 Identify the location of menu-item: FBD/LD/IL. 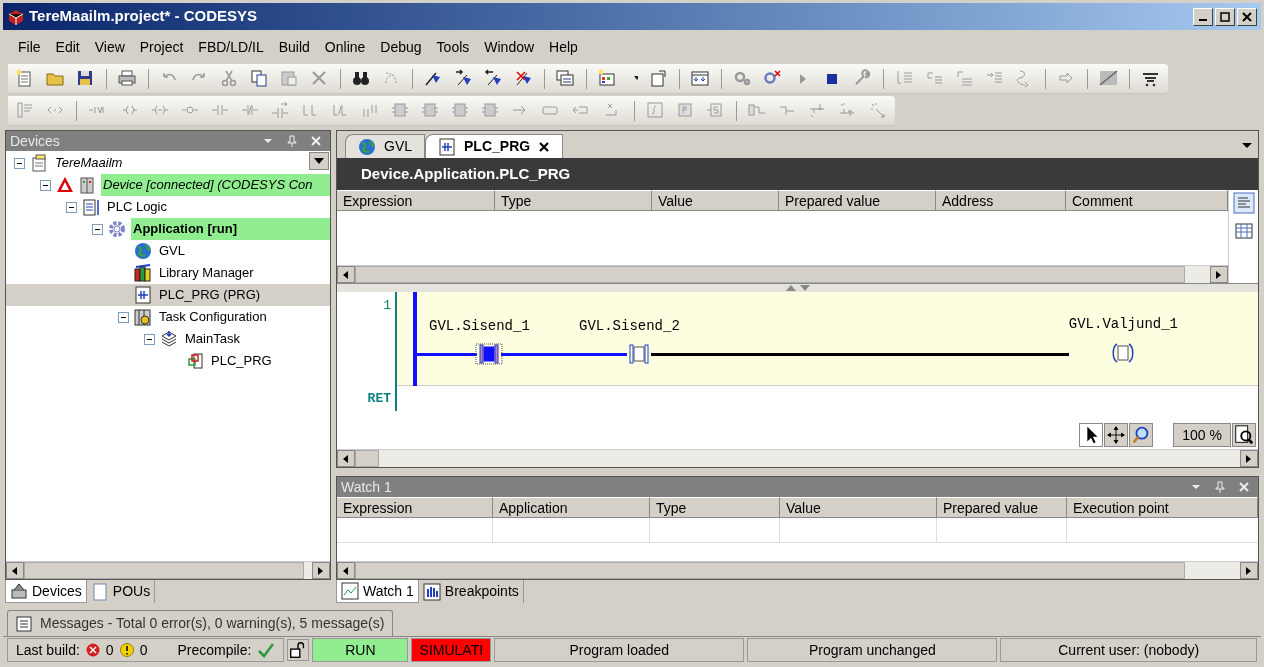
(231, 47).